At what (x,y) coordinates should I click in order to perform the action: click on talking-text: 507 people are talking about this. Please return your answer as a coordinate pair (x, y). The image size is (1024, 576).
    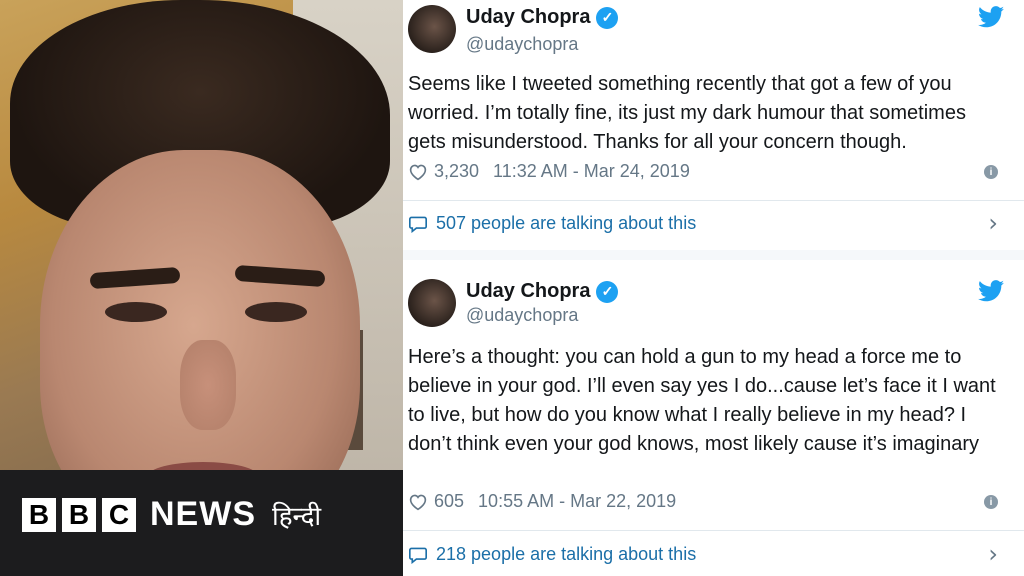
    Looking at the image, I should click on (566, 223).